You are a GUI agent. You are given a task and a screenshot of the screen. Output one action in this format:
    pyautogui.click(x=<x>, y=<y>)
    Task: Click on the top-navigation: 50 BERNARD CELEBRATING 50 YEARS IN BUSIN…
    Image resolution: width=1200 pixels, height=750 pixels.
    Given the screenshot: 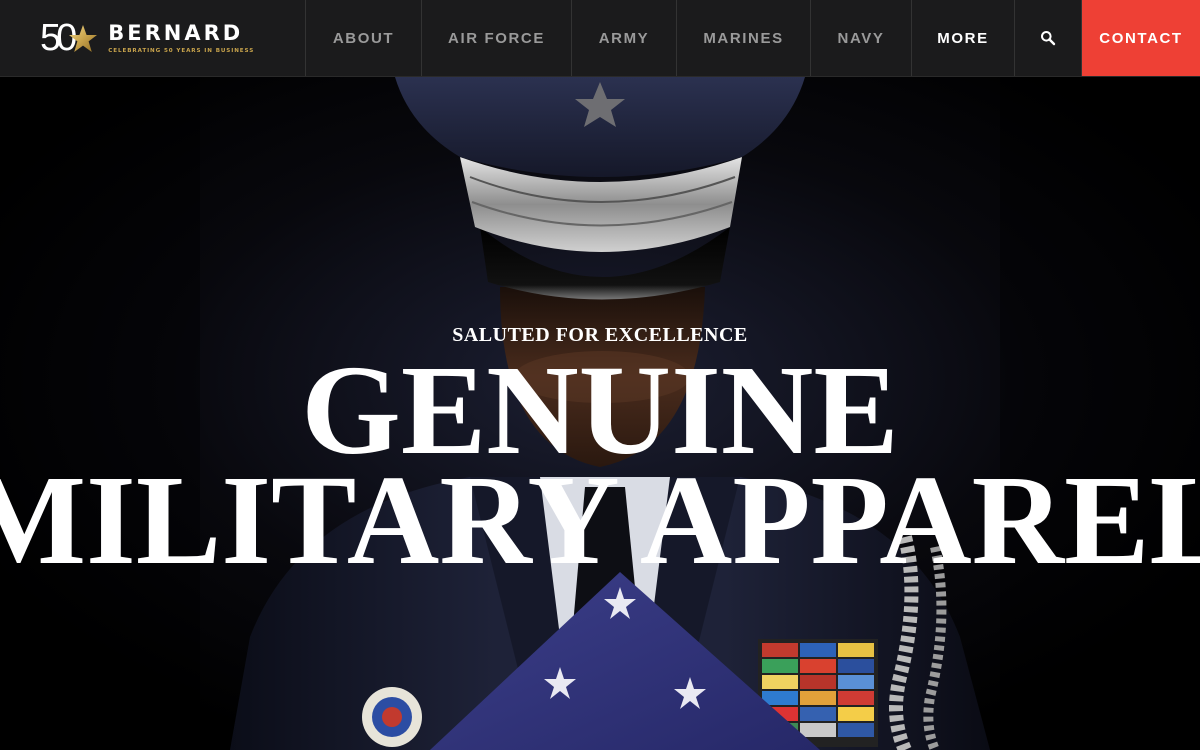 What is the action you would take?
    pyautogui.click(x=600, y=38)
    